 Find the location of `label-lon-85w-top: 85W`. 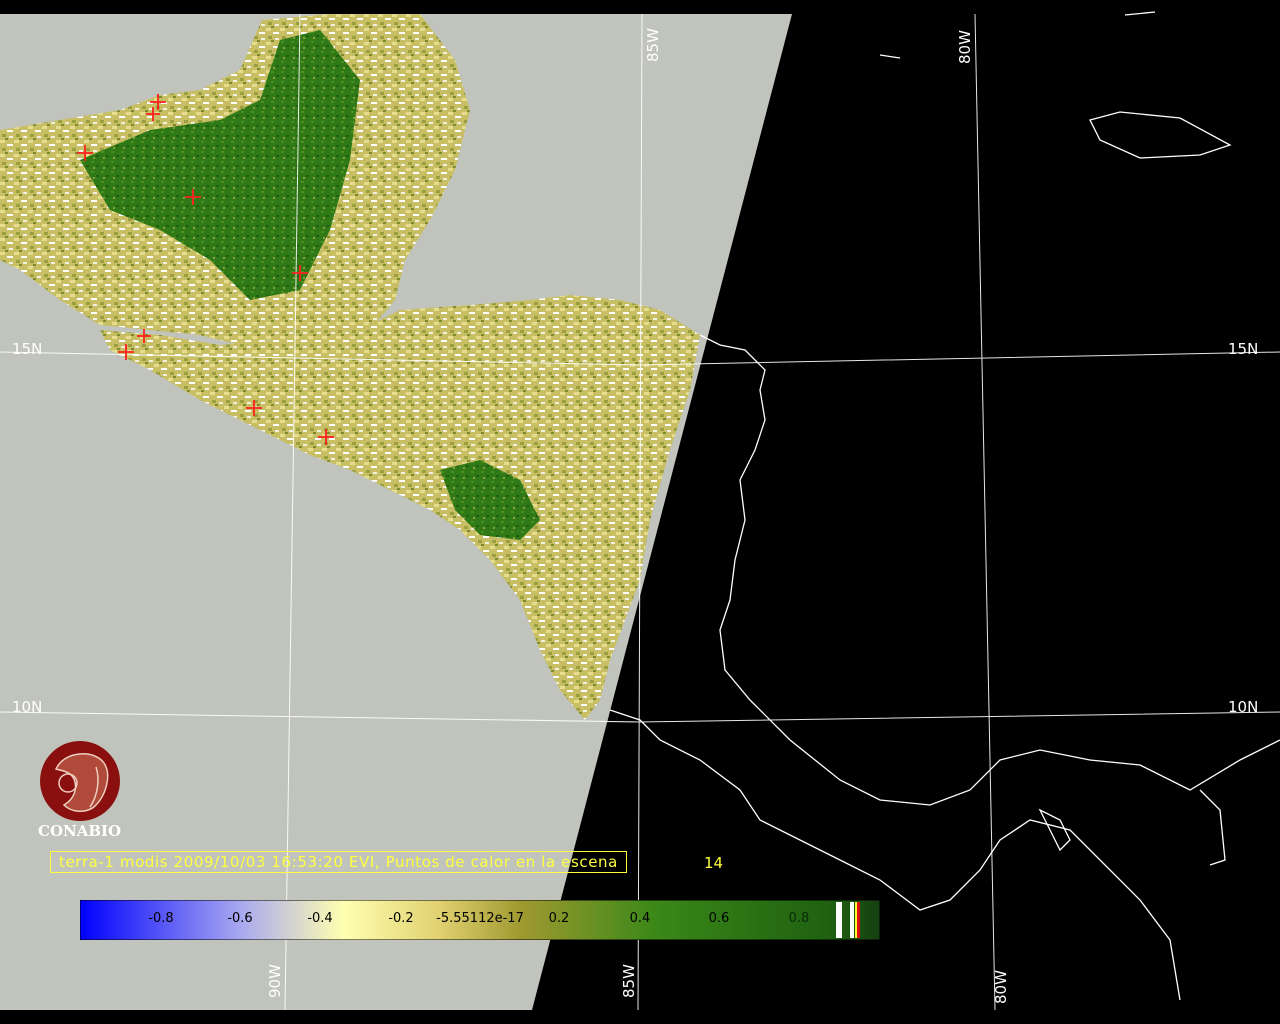

label-lon-85w-top: 85W is located at coordinates (653, 45).